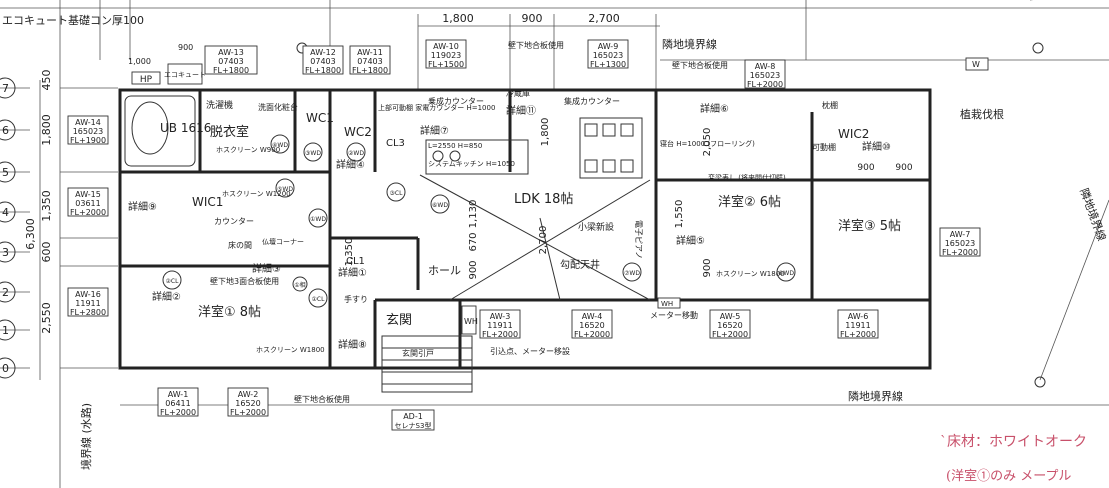 The height and width of the screenshot is (488, 1109). What do you see at coordinates (46, 80) in the screenshot?
I see `left-dim-1: 450` at bounding box center [46, 80].